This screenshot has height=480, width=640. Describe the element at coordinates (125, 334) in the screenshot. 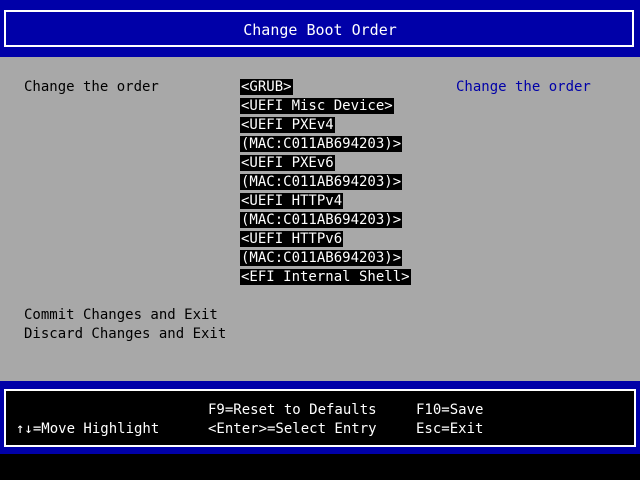

I see `discard-changes-and-exit: Discard Changes and Exit` at that location.